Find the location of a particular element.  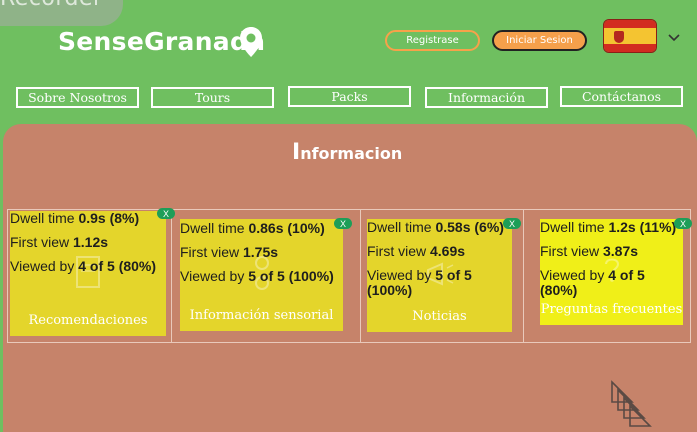

card-label: Noticias is located at coordinates (439, 316).